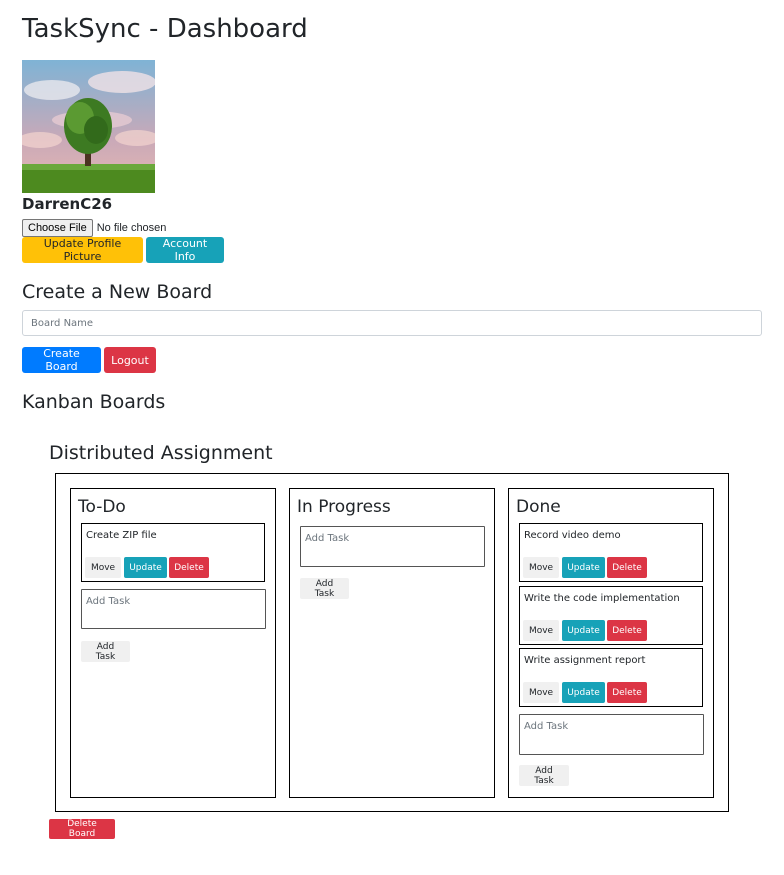  What do you see at coordinates (602, 598) in the screenshot?
I see `task-text: Write the code implementation` at bounding box center [602, 598].